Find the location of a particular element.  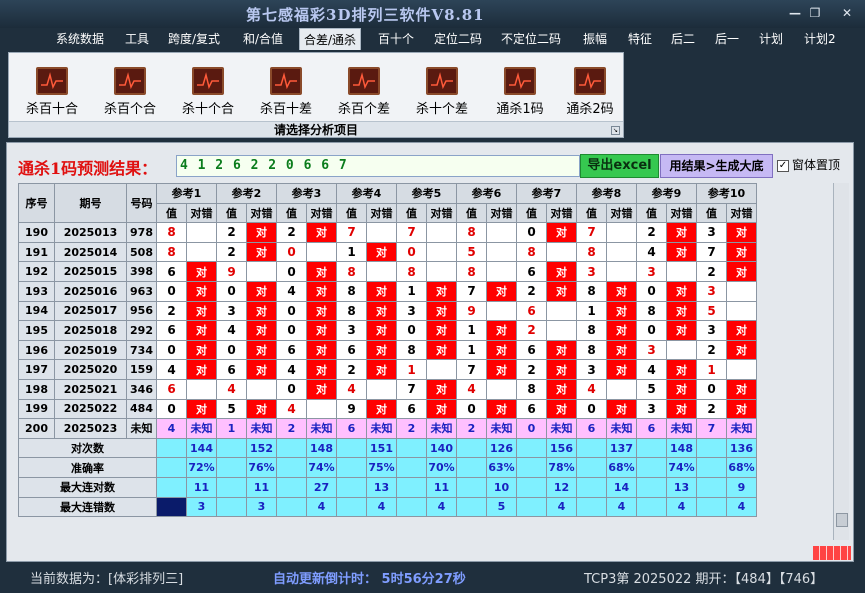

stats-value: 5 is located at coordinates (501, 507).